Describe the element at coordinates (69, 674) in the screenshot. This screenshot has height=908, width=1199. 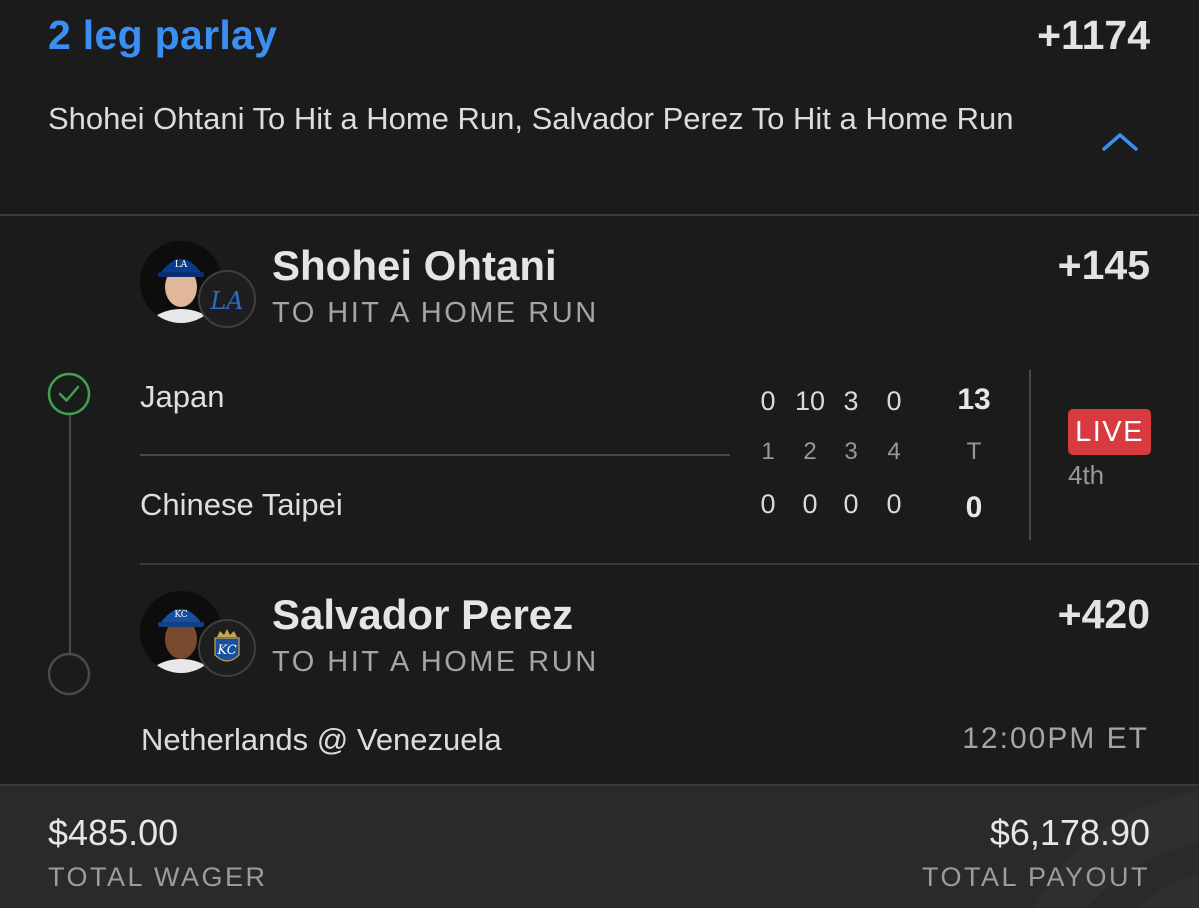
I see `pending-circle-icon` at that location.